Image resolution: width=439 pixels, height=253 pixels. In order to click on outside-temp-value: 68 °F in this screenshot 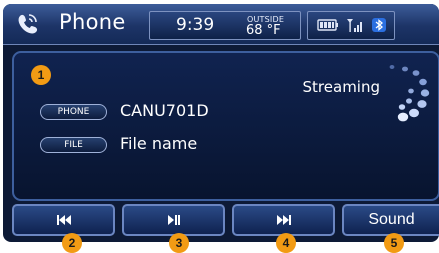, I will do `click(263, 30)`.